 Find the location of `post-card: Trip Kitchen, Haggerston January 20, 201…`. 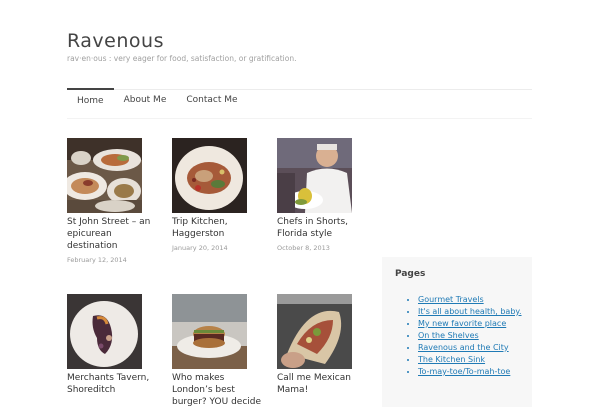

post-card: Trip Kitchen, Haggerston January 20, 201… is located at coordinates (217, 195).